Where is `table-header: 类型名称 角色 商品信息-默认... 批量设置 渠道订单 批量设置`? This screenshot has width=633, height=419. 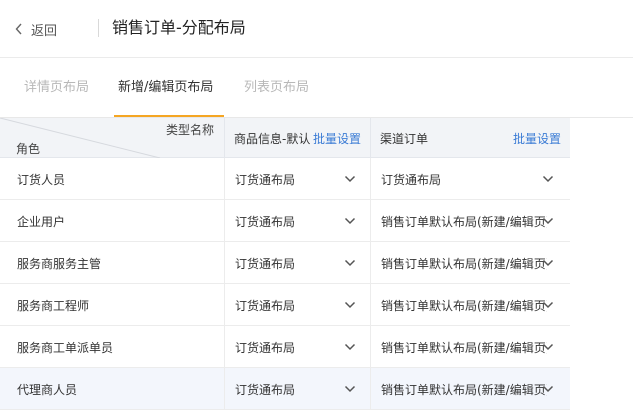 table-header: 类型名称 角色 商品信息-默认... 批量设置 渠道订单 批量设置 is located at coordinates (285, 138).